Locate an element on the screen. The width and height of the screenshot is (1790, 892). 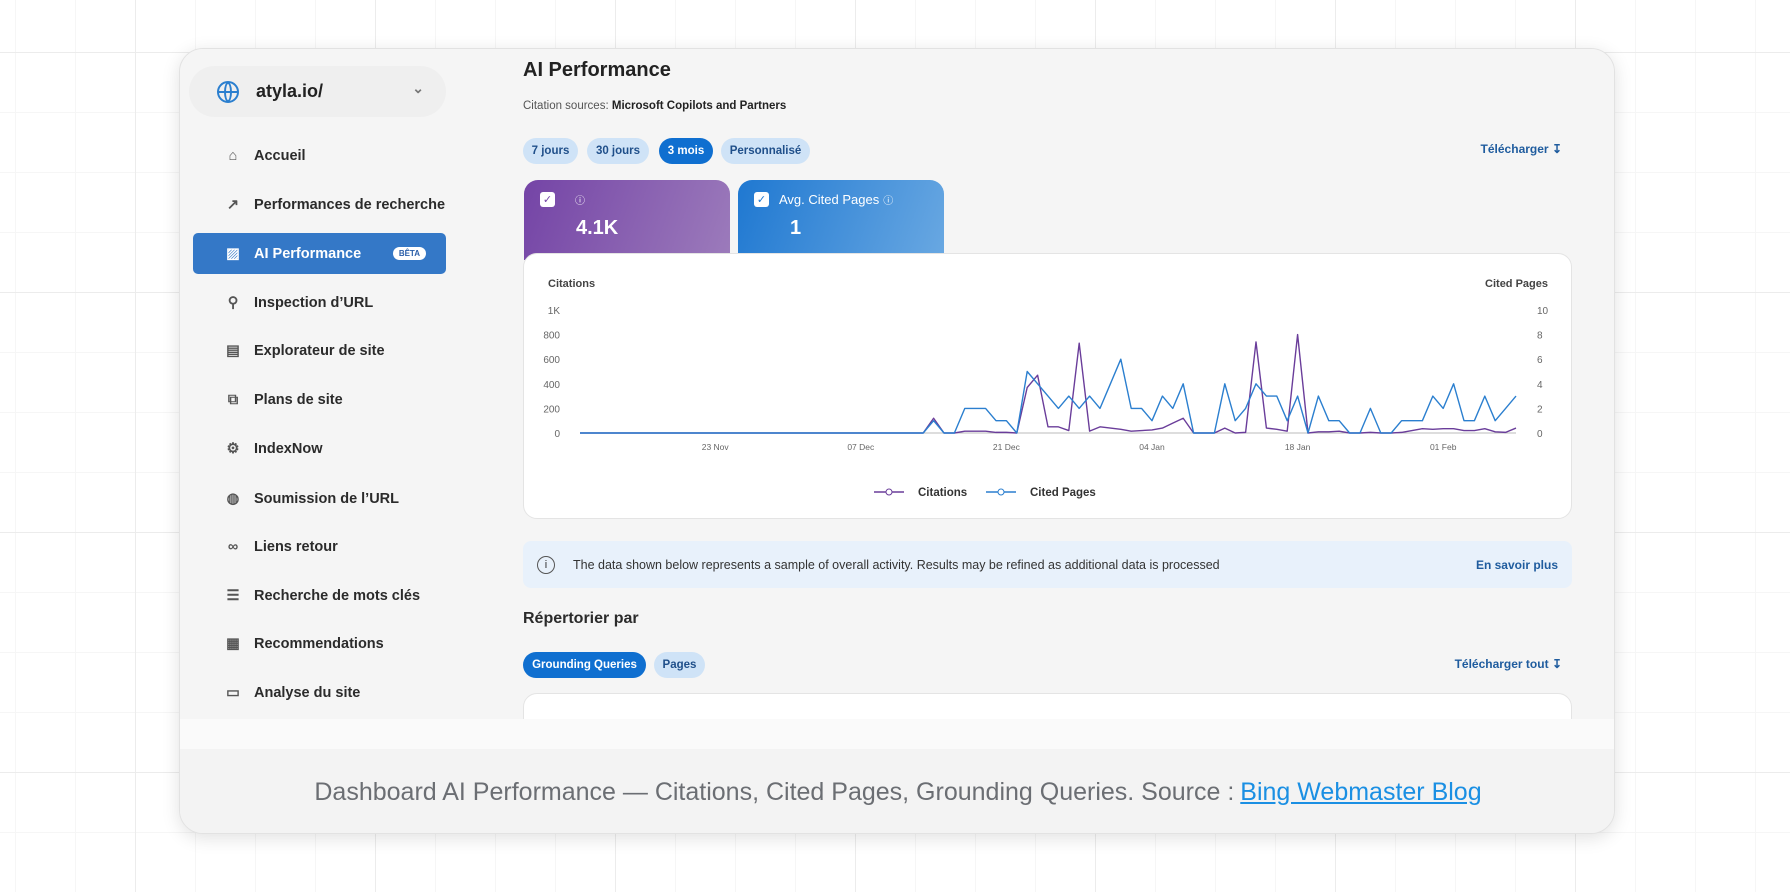
sidebar-item-inspection-d-url: ⚲ Inspection d’URL is located at coordinates (319, 302).